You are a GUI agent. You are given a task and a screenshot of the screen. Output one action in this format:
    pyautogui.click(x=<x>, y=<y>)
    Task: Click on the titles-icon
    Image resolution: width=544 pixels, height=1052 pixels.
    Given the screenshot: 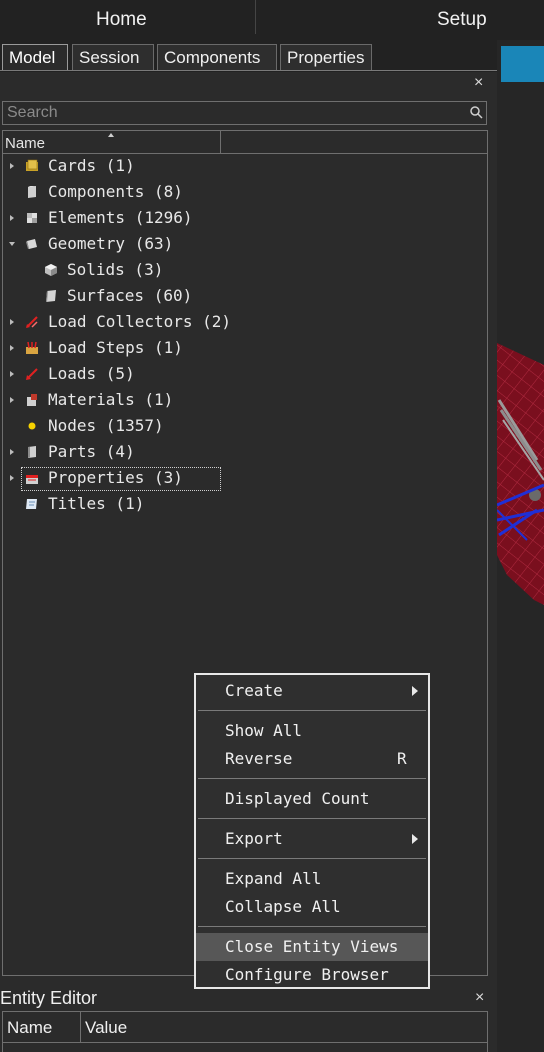 What is the action you would take?
    pyautogui.click(x=31, y=504)
    